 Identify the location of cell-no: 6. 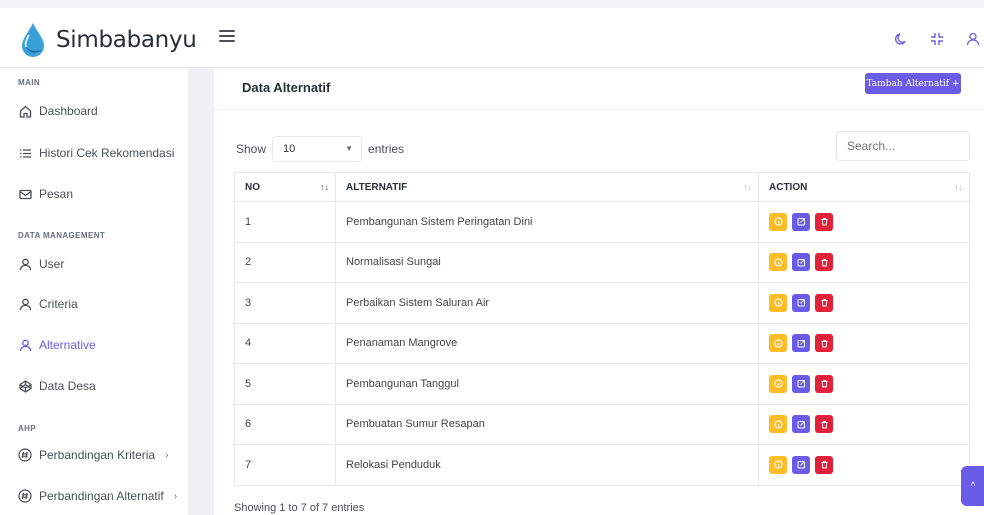
(285, 424).